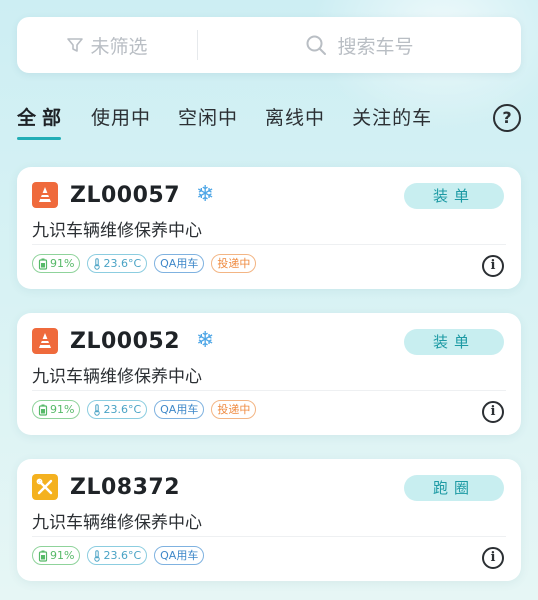 The height and width of the screenshot is (600, 538). I want to click on filter-label: 未筛选, so click(119, 46).